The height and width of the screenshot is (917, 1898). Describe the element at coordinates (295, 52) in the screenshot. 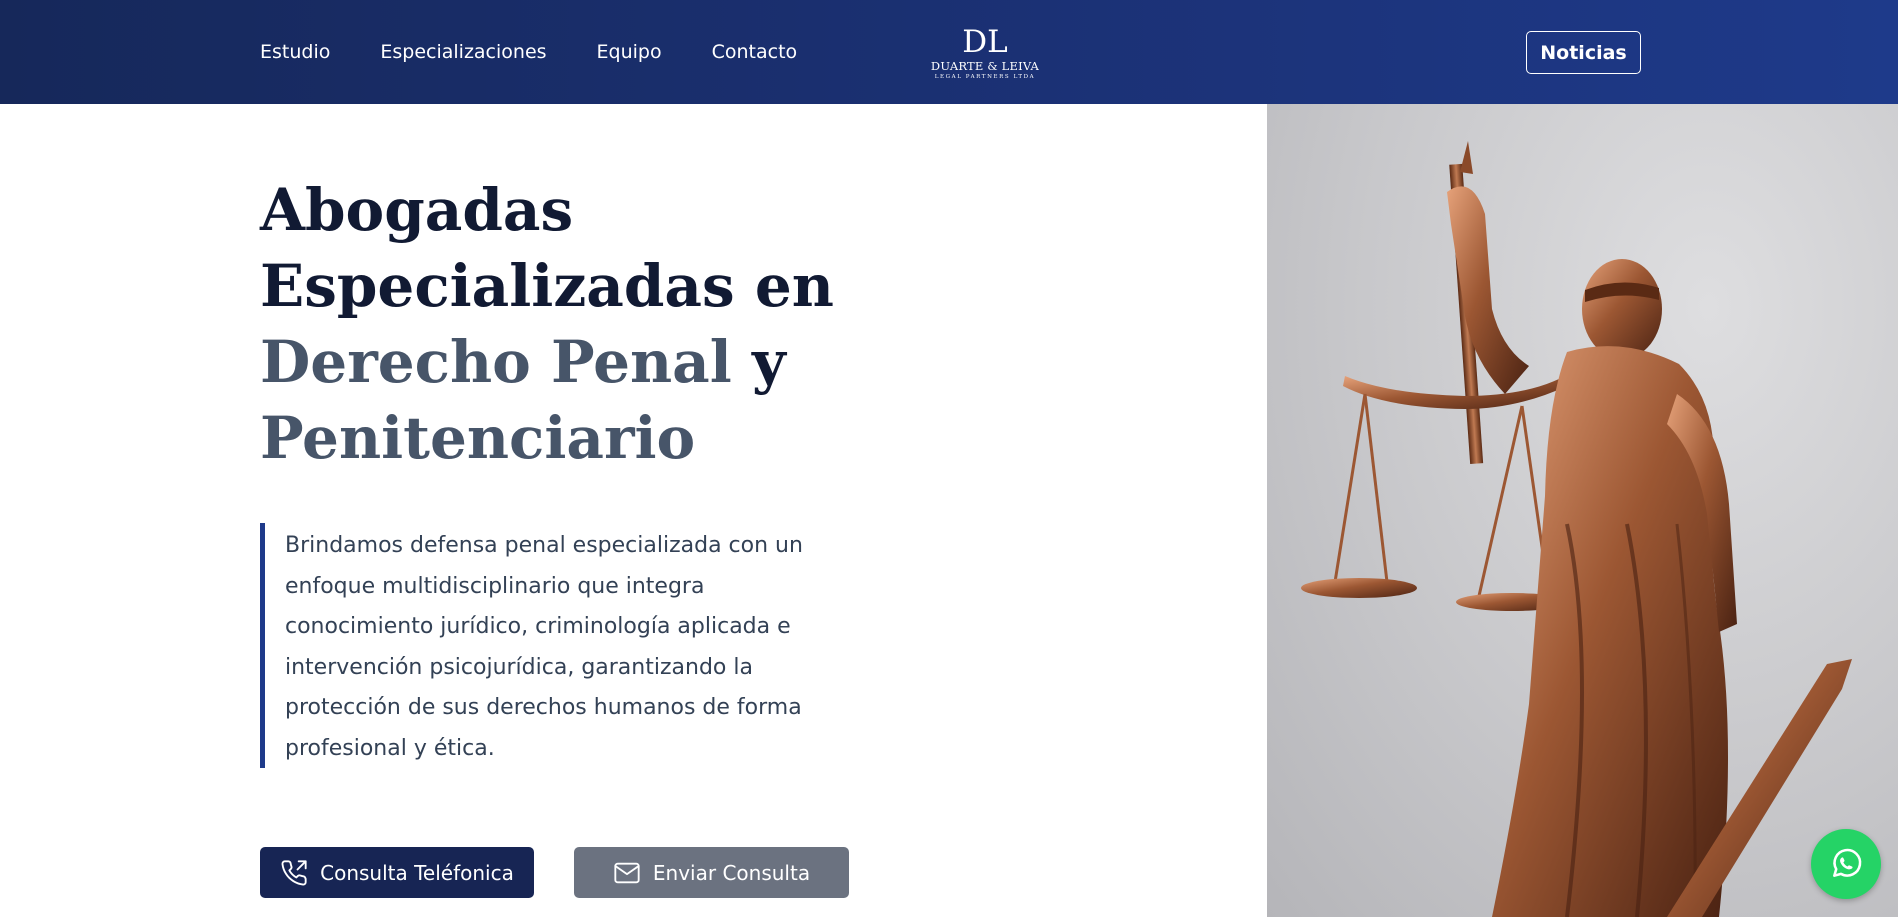

I see `nav-link-estudio: Estudio` at that location.